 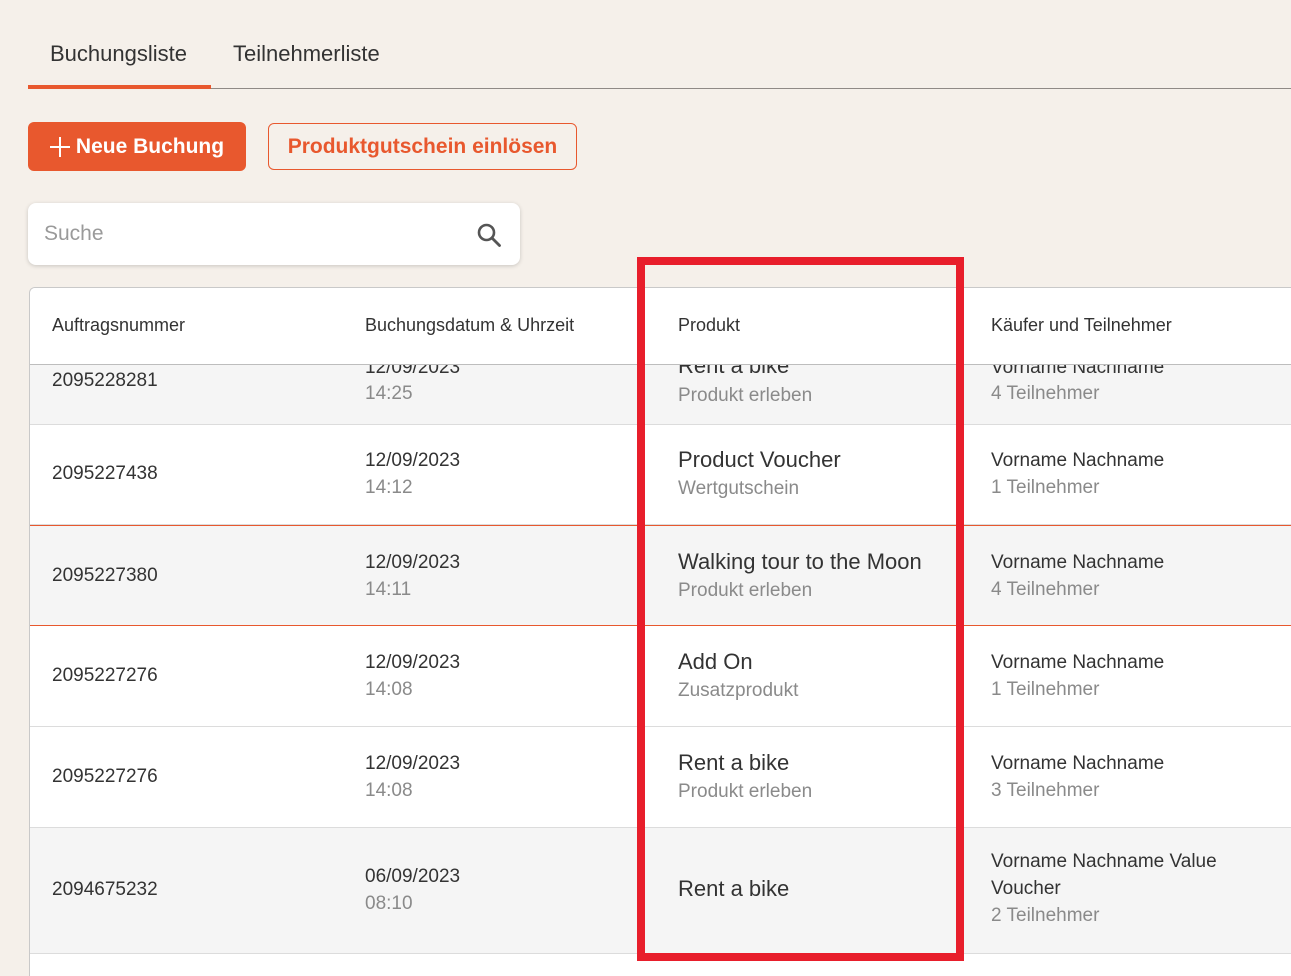 What do you see at coordinates (738, 690) in the screenshot?
I see `product-type: Zusatzprodukt` at bounding box center [738, 690].